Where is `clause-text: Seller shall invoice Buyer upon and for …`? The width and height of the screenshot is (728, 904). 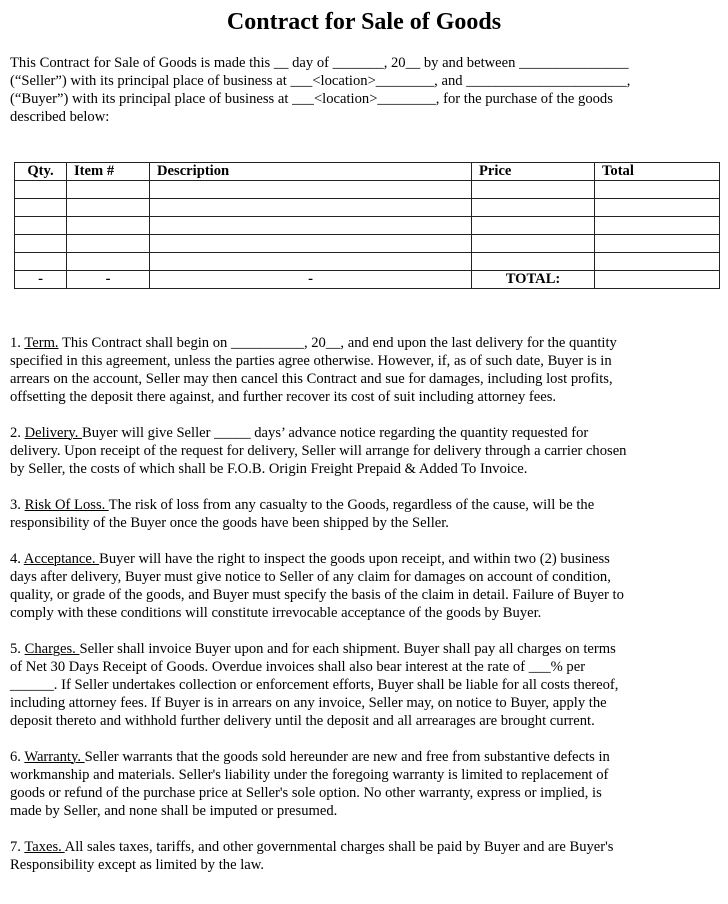
clause-text: Seller shall invoice Buyer upon and for … is located at coordinates (347, 649).